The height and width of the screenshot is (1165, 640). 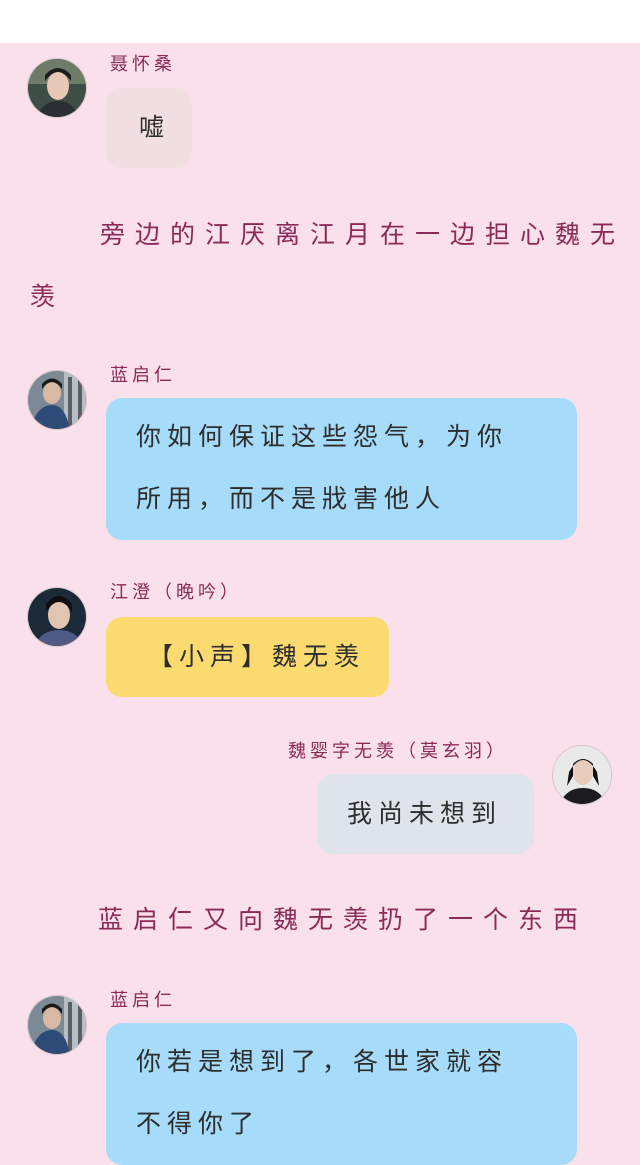 I want to click on speaker-name: 聂怀桑, so click(x=143, y=64).